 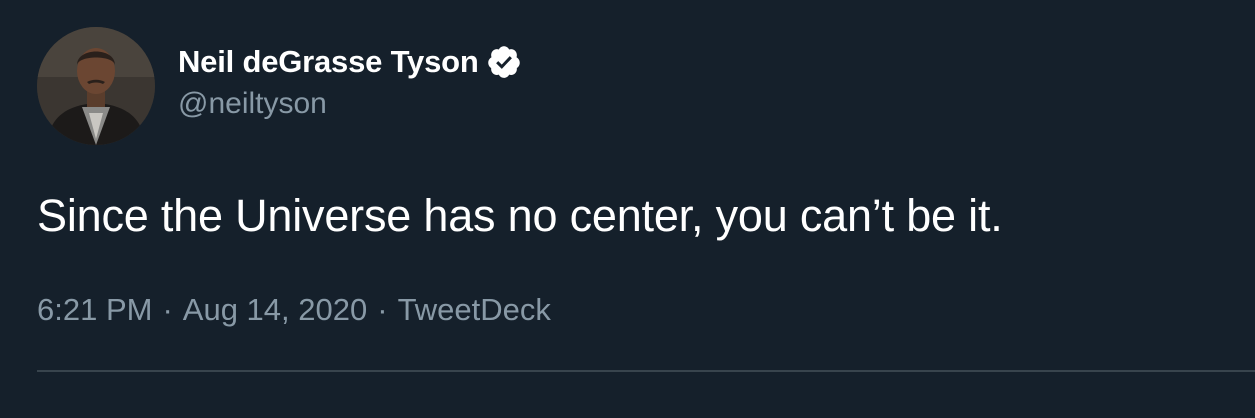 What do you see at coordinates (275, 309) in the screenshot?
I see `tweet-date-link: Aug 14, 2020` at bounding box center [275, 309].